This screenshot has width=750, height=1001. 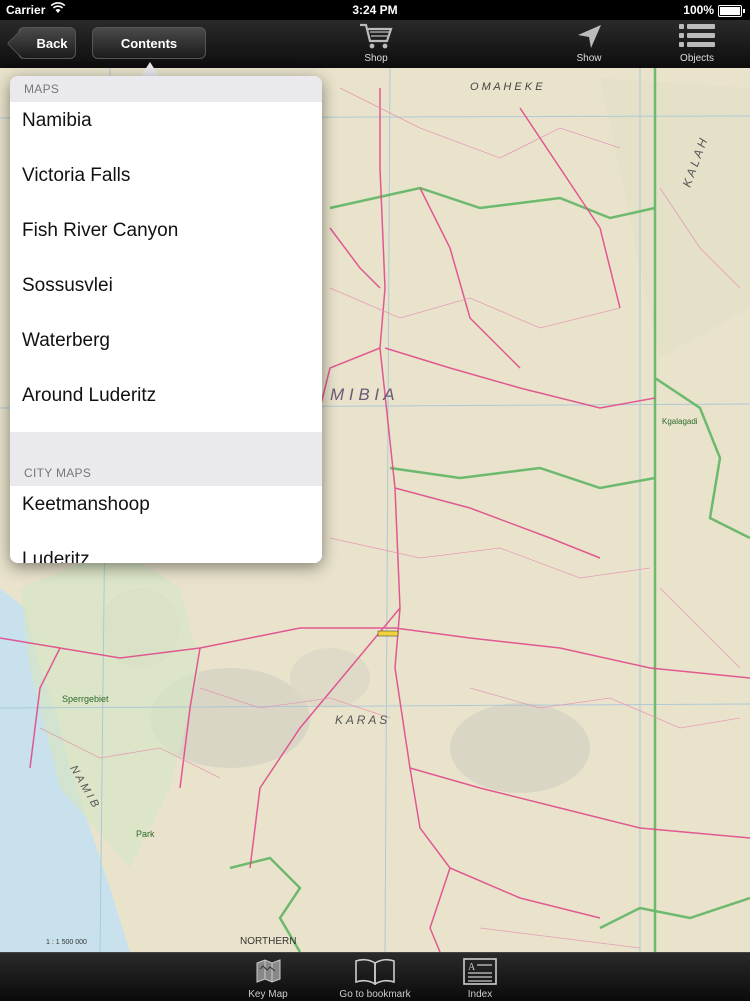 I want to click on map-item-namibia: Namibia, so click(x=166, y=129).